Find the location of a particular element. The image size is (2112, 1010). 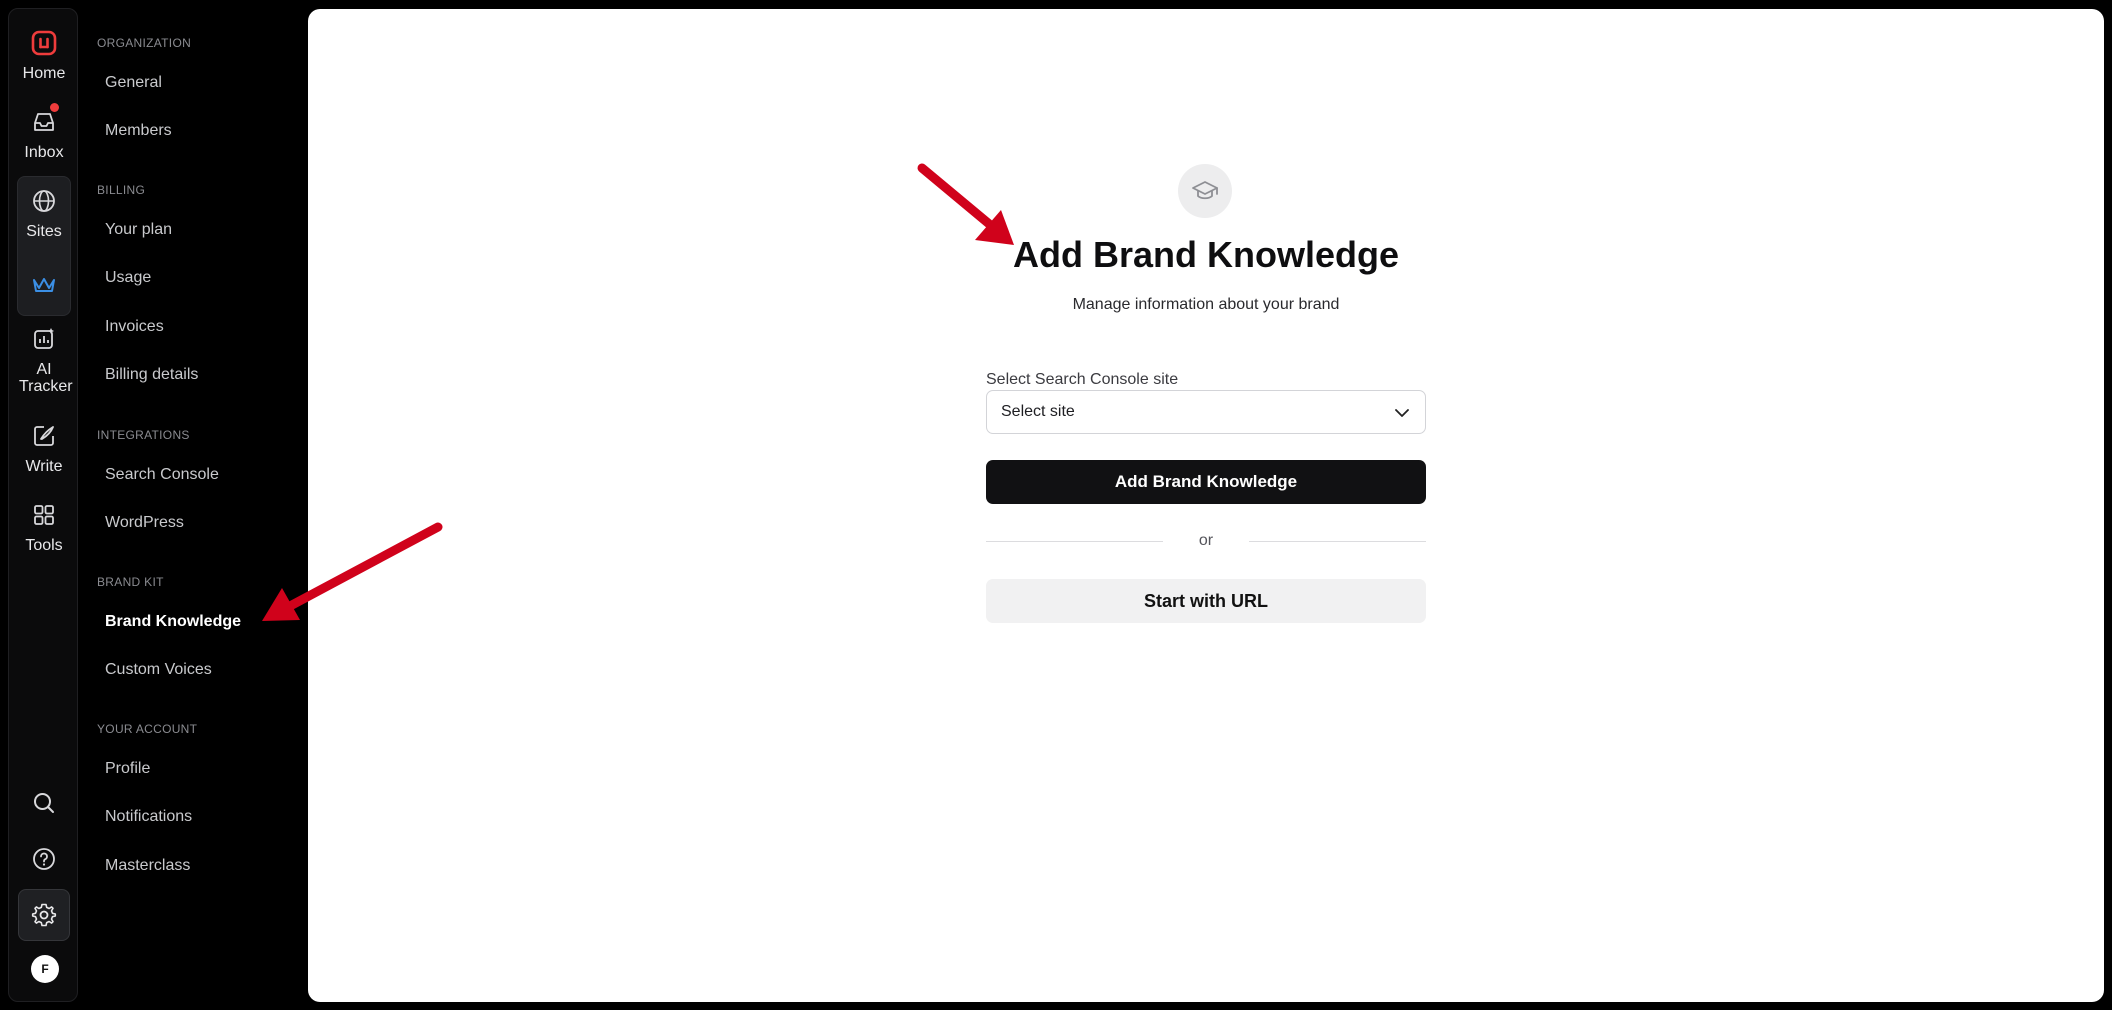

nav-item-notifications: Notifications is located at coordinates (148, 817).